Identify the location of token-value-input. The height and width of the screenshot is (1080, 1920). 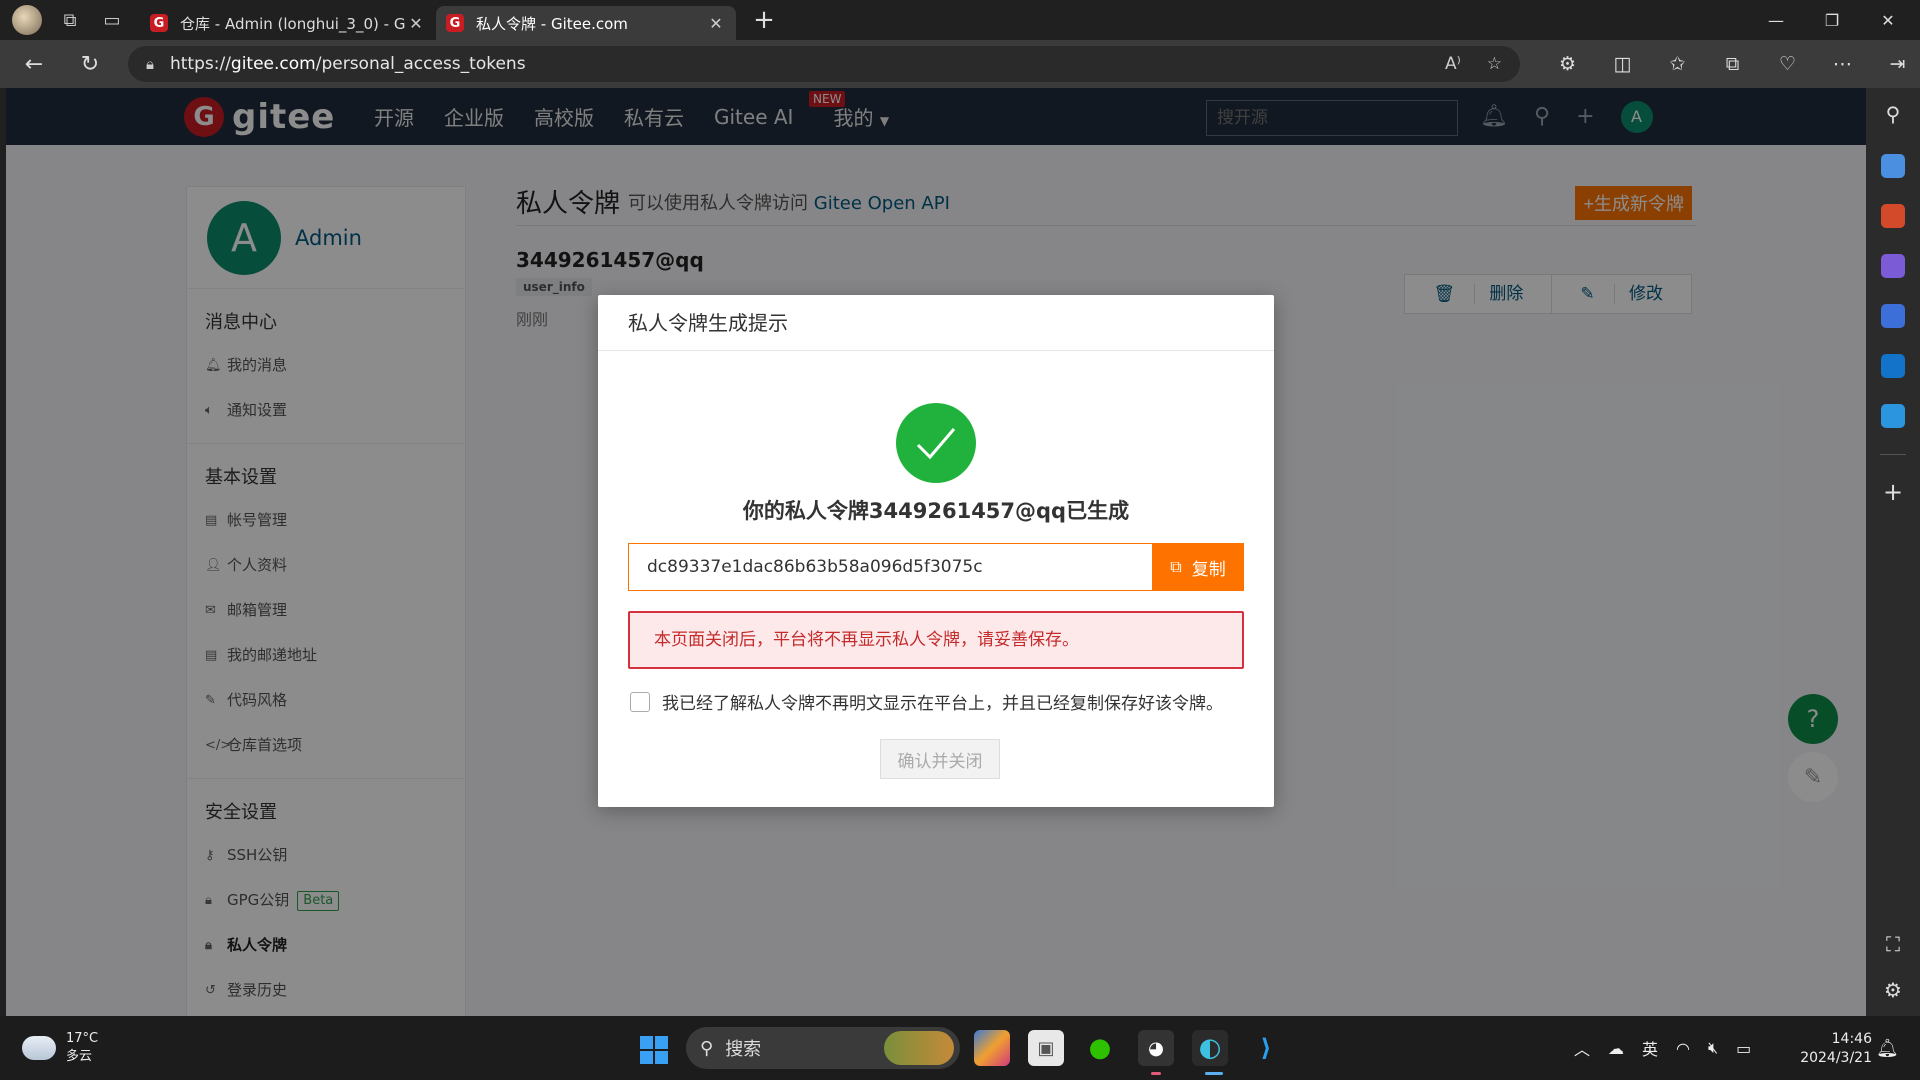
(890, 567).